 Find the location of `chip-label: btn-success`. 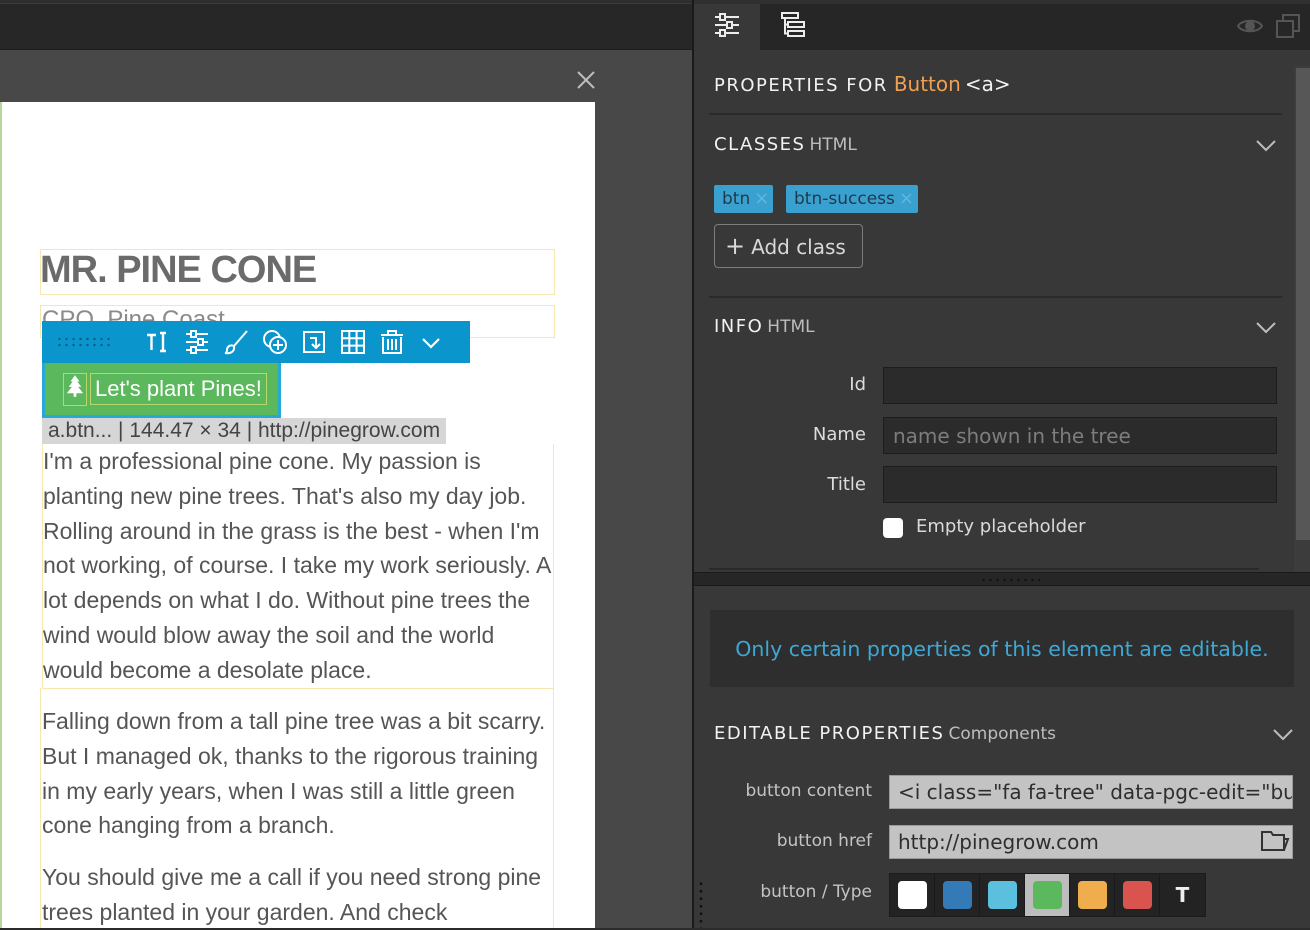

chip-label: btn-success is located at coordinates (844, 199).